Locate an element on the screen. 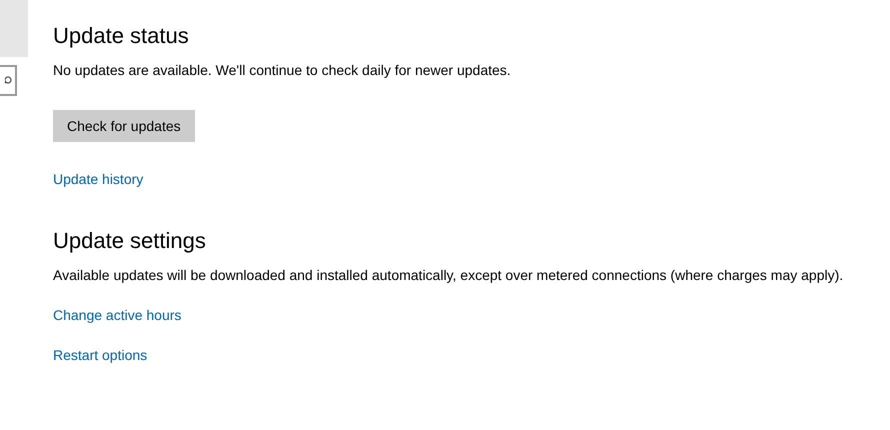  search-field is located at coordinates (8, 80).